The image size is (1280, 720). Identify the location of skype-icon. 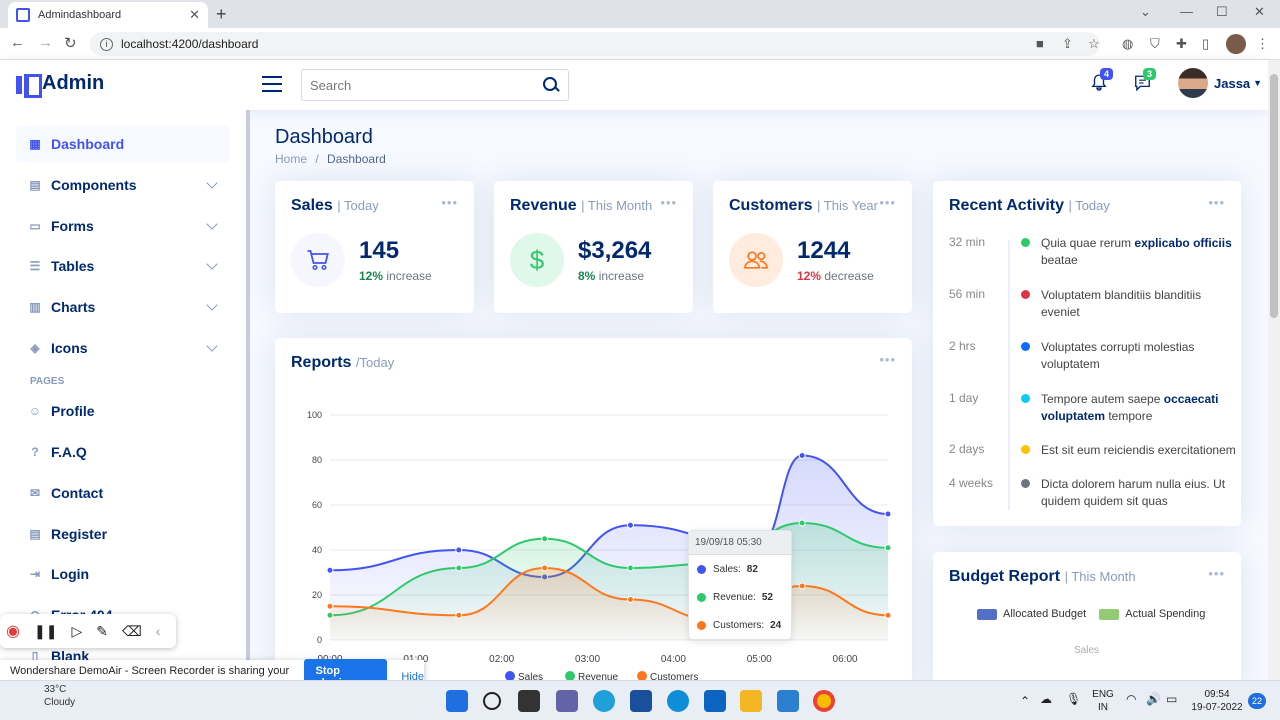
(604, 701).